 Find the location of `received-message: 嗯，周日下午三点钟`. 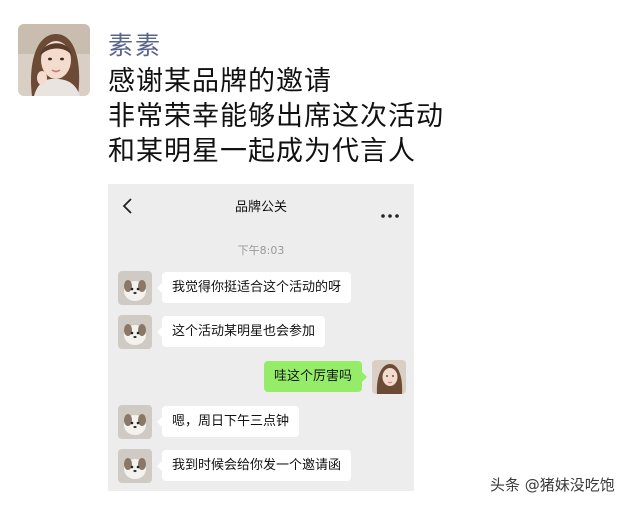

received-message: 嗯，周日下午三点钟 is located at coordinates (228, 421).